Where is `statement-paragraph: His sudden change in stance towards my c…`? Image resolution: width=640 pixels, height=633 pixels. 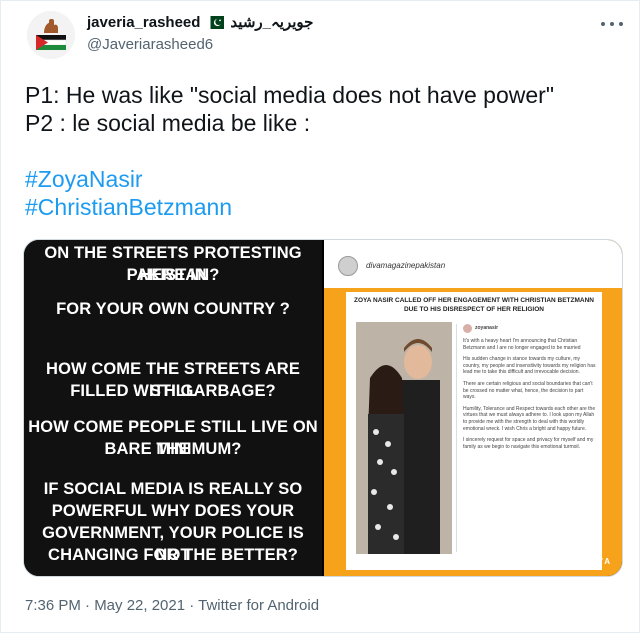
statement-paragraph: His sudden change in stance towards my c… is located at coordinates (529, 366).